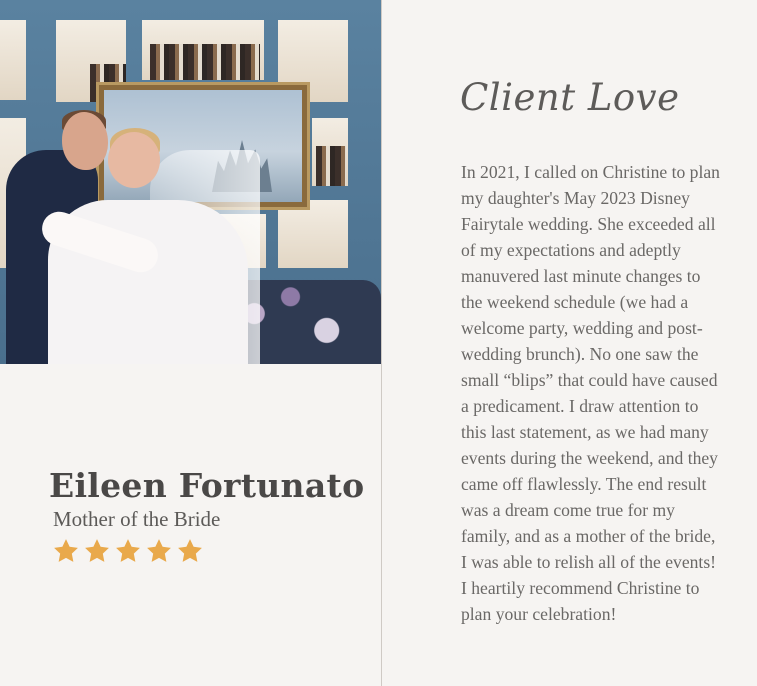  What do you see at coordinates (207, 485) in the screenshot?
I see `client-name: Eileen Fortunato` at bounding box center [207, 485].